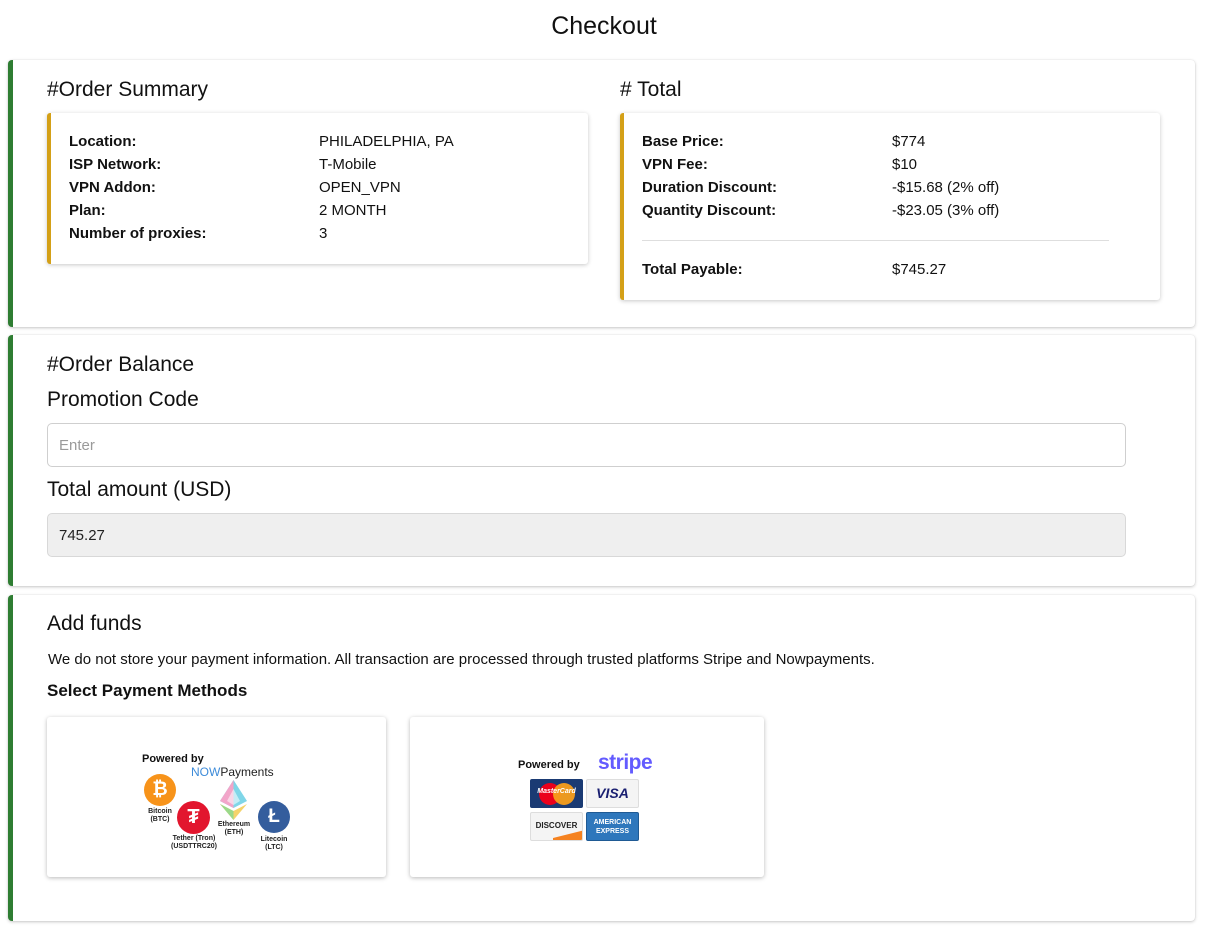 The image size is (1208, 931). What do you see at coordinates (386, 141) in the screenshot?
I see `summary-value: PHILADELPHIA, PA` at bounding box center [386, 141].